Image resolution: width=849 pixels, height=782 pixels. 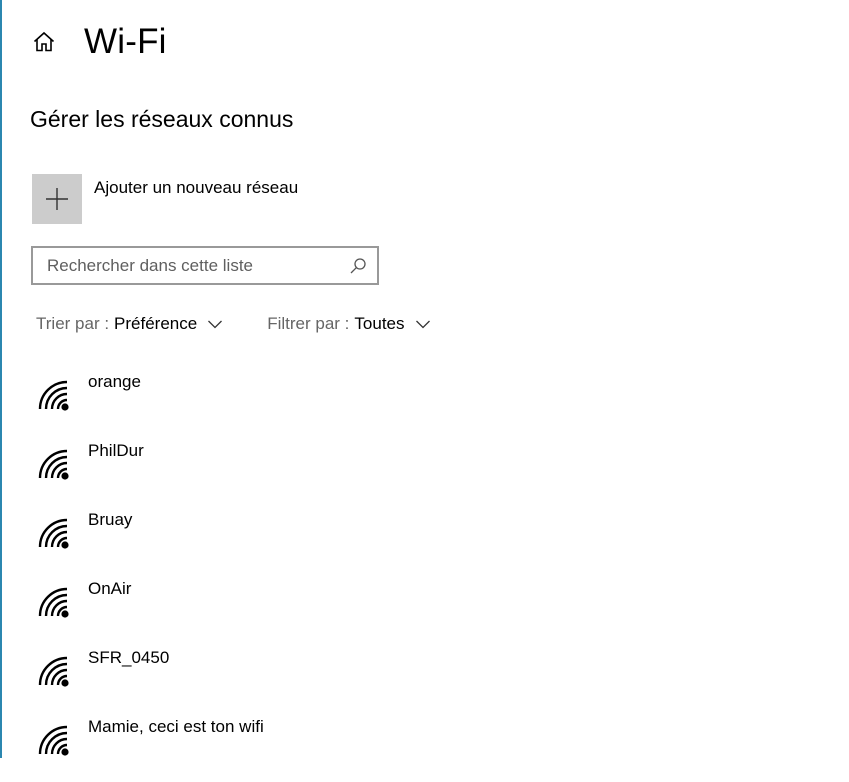 I want to click on network-name: Mamie, ceci est ton wifi, so click(x=176, y=726).